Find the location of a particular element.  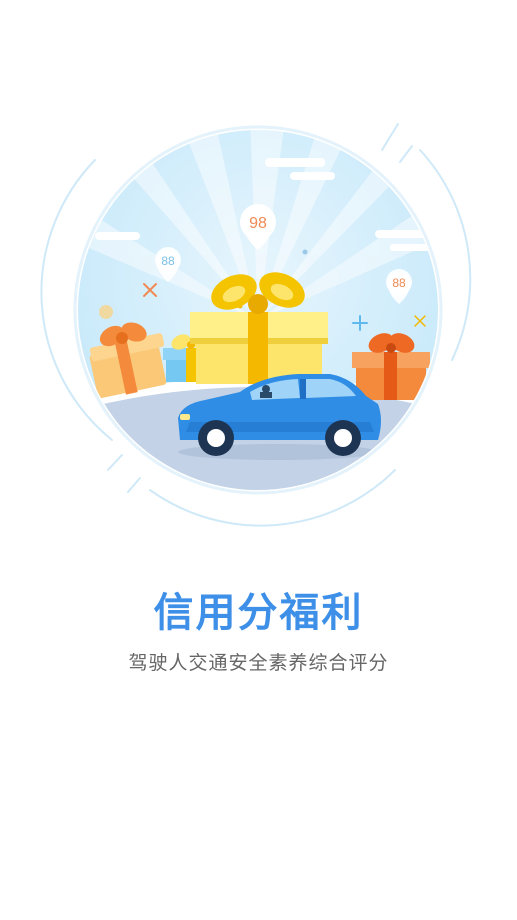

page-subtitle: 驾驶人交通安全素养综合评分 is located at coordinates (258, 663).